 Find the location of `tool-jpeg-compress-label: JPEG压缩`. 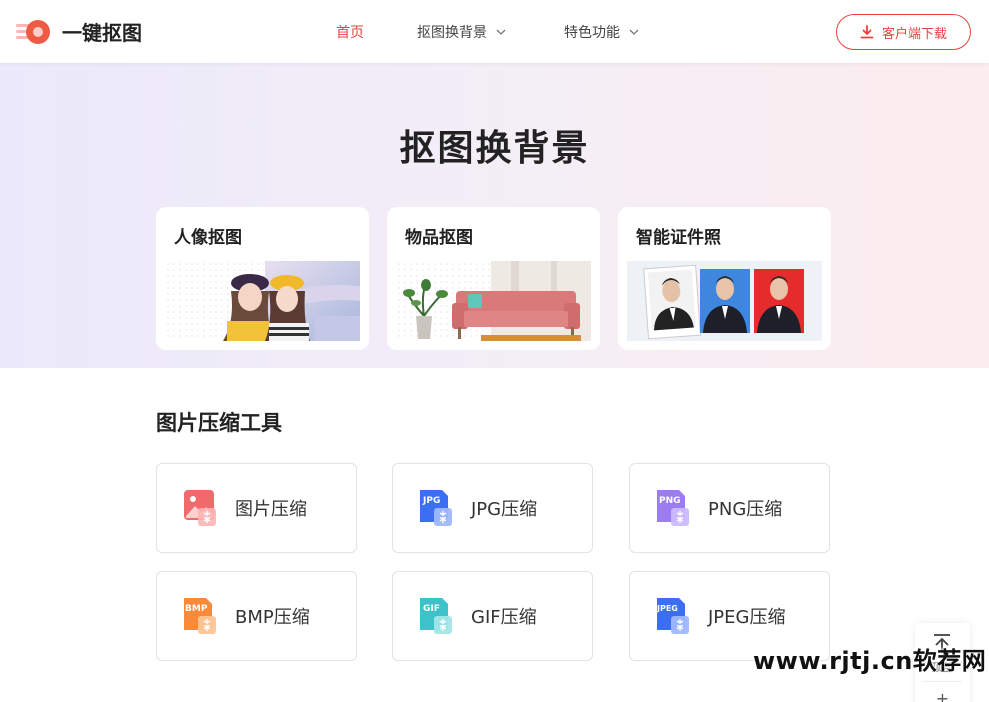

tool-jpeg-compress-label: JPEG压缩 is located at coordinates (747, 617).